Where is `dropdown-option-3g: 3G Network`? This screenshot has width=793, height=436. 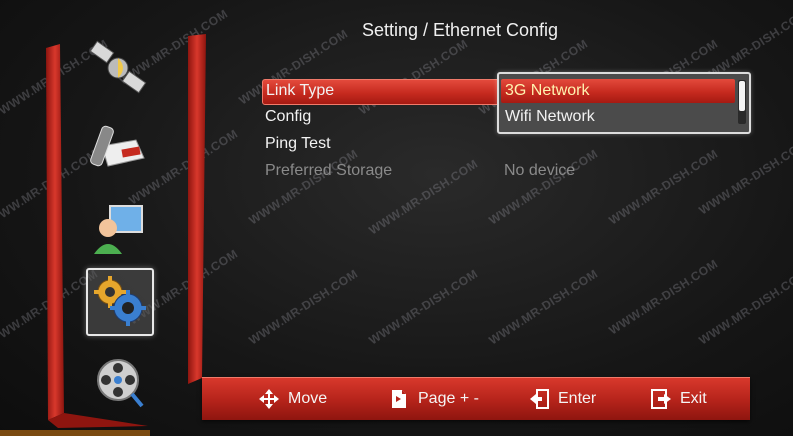
dropdown-option-3g: 3G Network is located at coordinates (618, 91).